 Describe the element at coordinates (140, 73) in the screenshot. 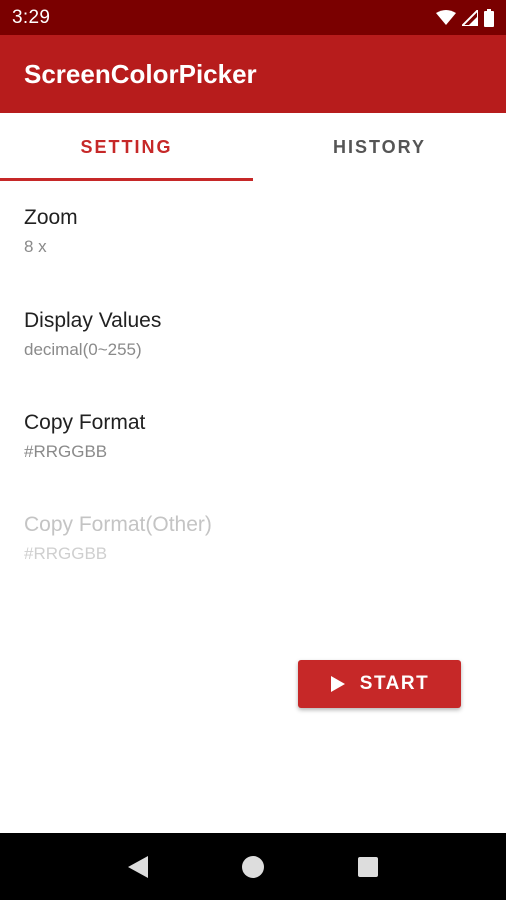

I see `app-title: ScreenColorPicker` at that location.